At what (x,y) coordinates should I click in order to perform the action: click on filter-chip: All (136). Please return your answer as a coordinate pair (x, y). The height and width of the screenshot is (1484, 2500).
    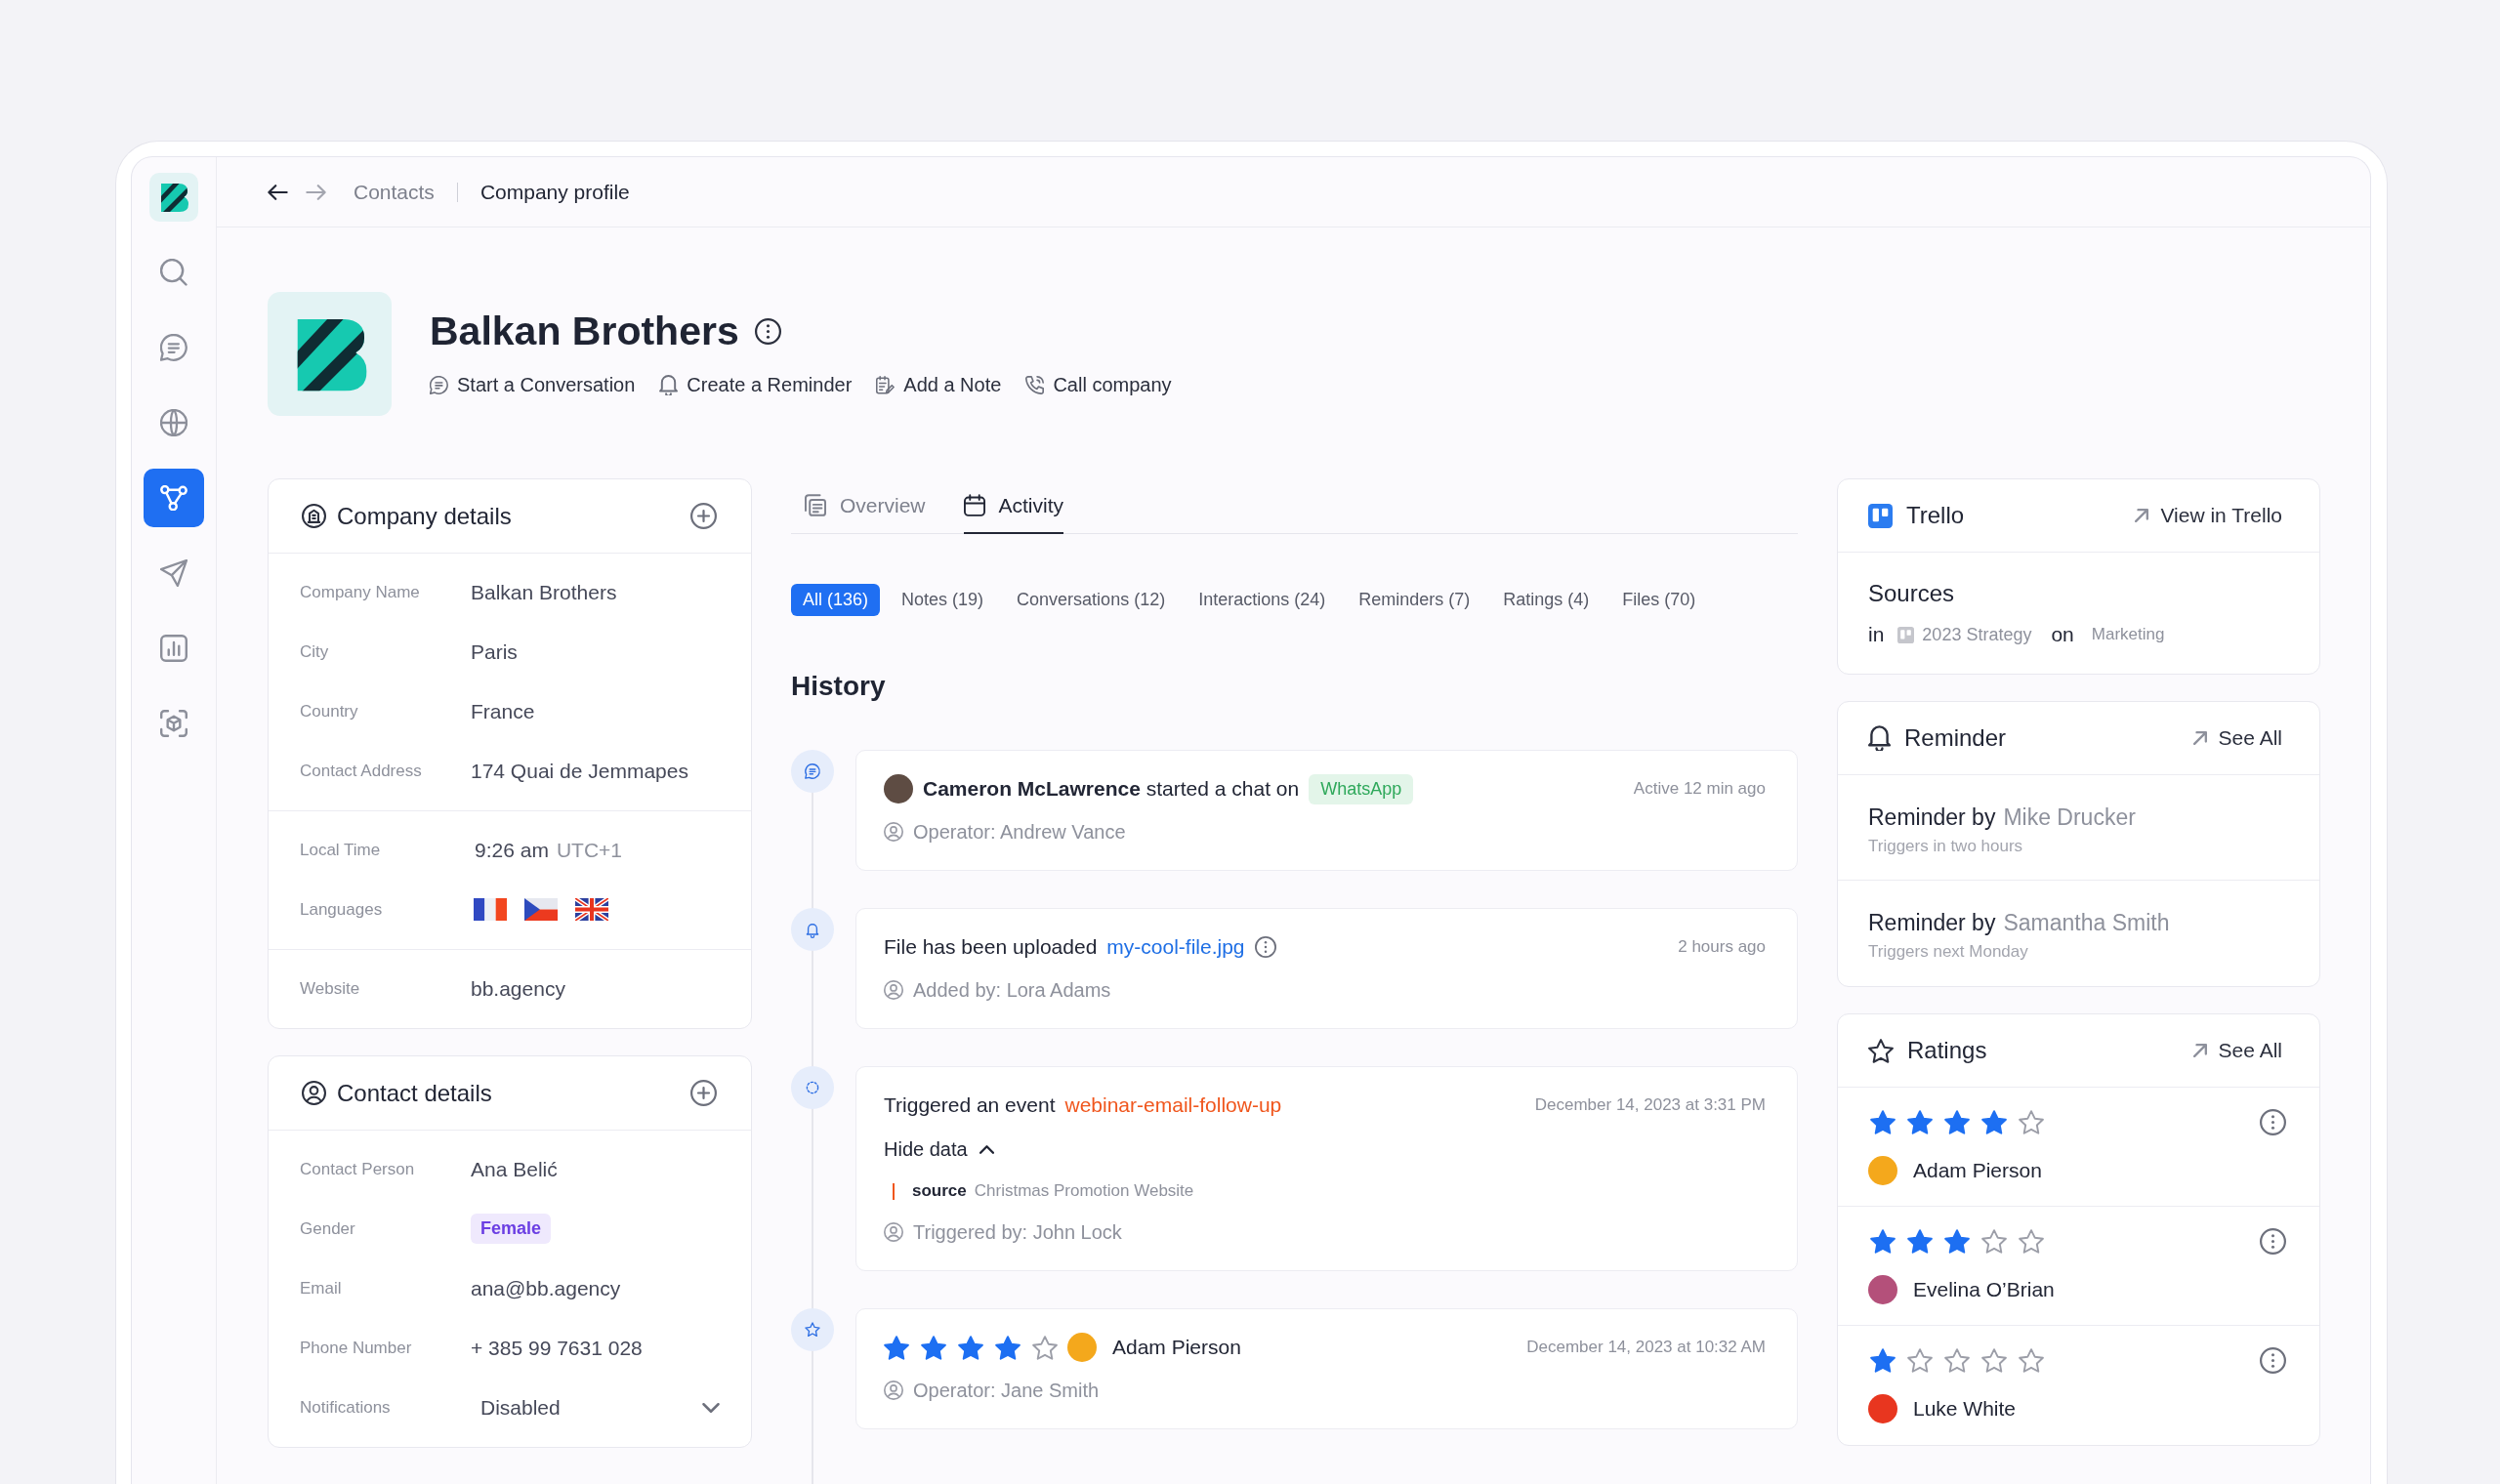
    Looking at the image, I should click on (836, 600).